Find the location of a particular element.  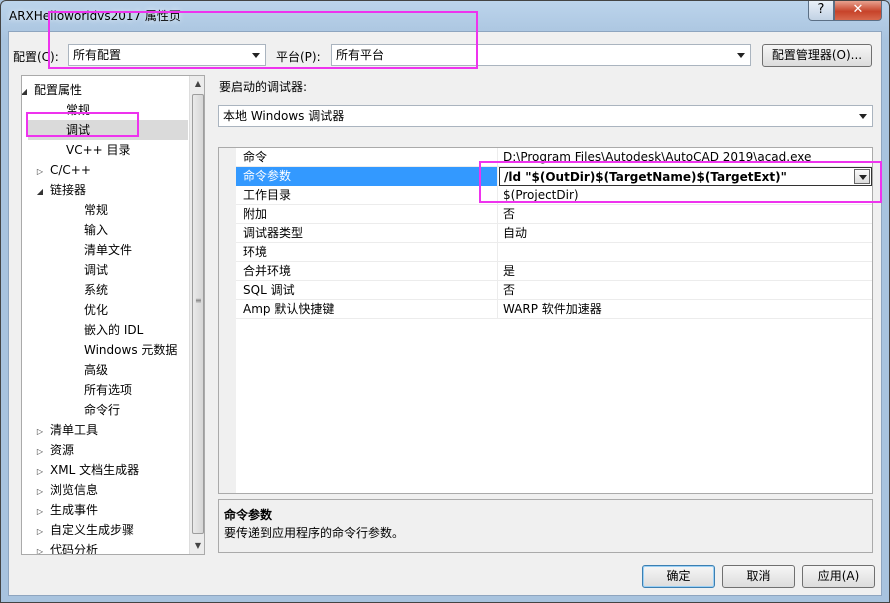

tree-item: ▷ C/C++ is located at coordinates (105, 170).